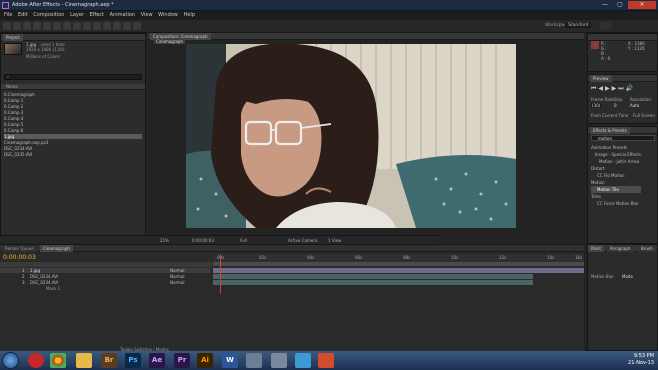 Image resolution: width=658 pixels, height=370 pixels. I want to click on opera-icon, so click(36, 360).